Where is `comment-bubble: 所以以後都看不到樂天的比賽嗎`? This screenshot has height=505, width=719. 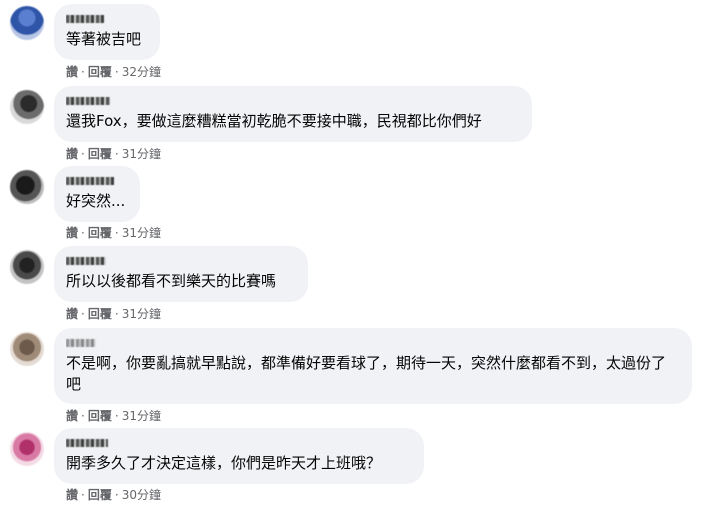 comment-bubble: 所以以後都看不到樂天的比賽嗎 is located at coordinates (181, 274).